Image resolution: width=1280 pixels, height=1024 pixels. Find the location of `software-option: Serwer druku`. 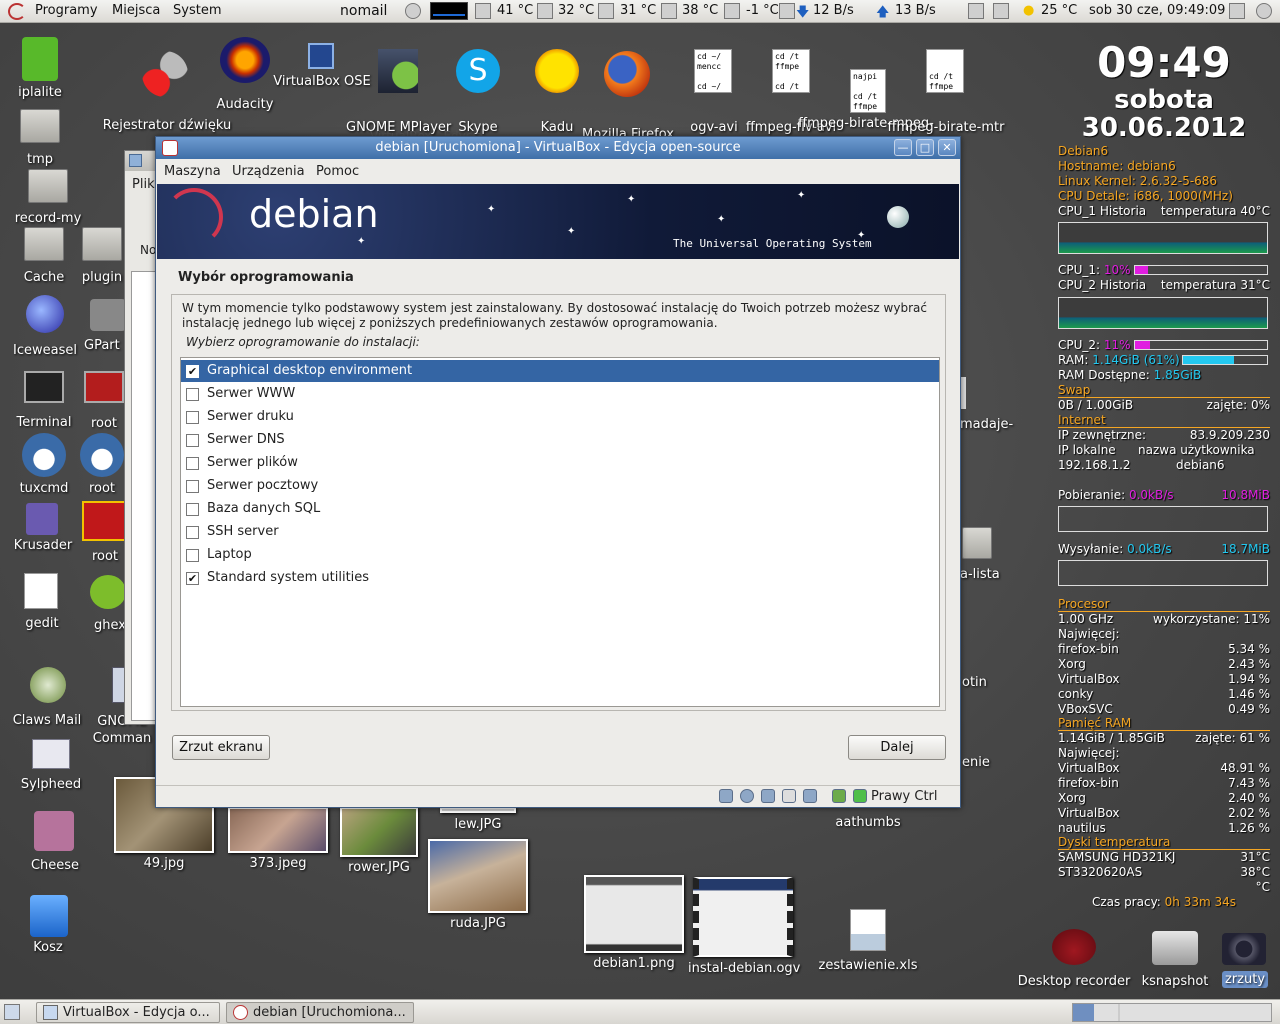

software-option: Serwer druku is located at coordinates (560, 417).